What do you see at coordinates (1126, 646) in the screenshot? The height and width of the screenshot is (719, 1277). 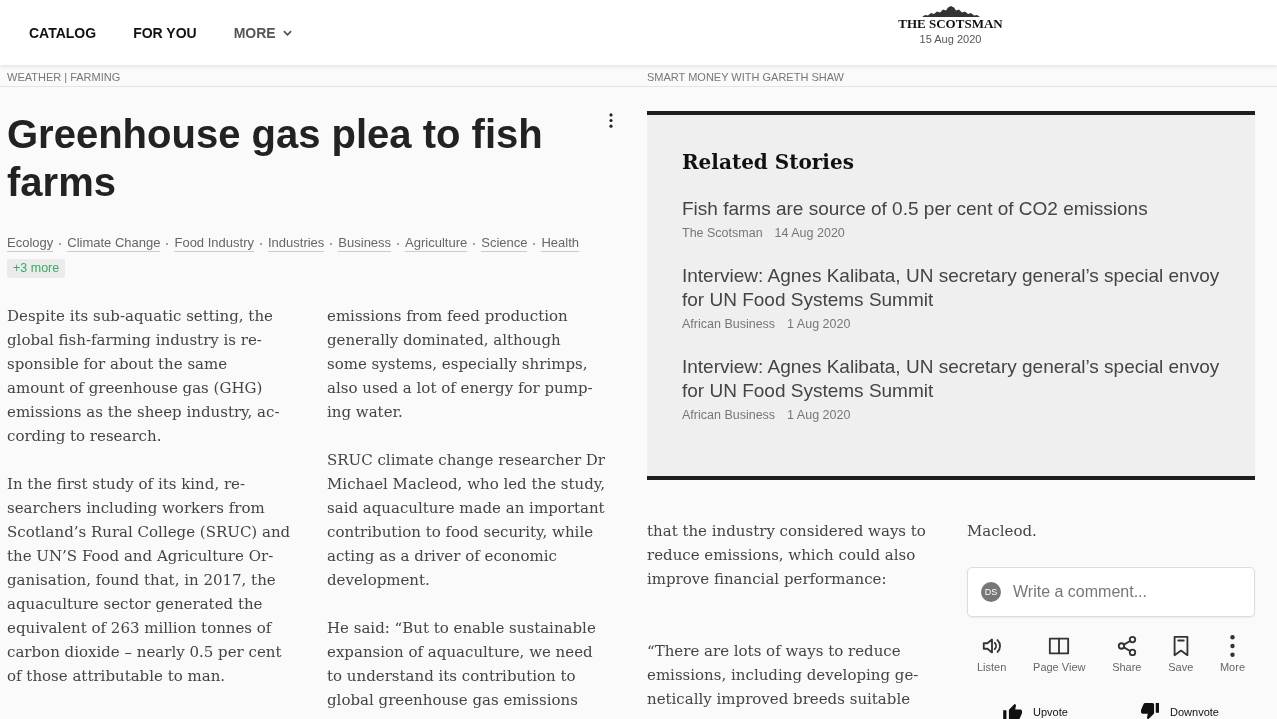 I see `share-icon` at bounding box center [1126, 646].